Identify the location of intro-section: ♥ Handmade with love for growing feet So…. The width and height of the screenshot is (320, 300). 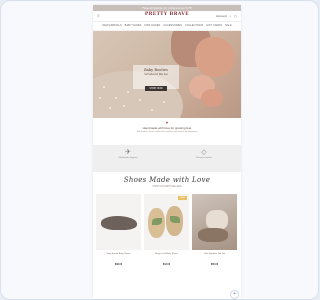
(167, 131).